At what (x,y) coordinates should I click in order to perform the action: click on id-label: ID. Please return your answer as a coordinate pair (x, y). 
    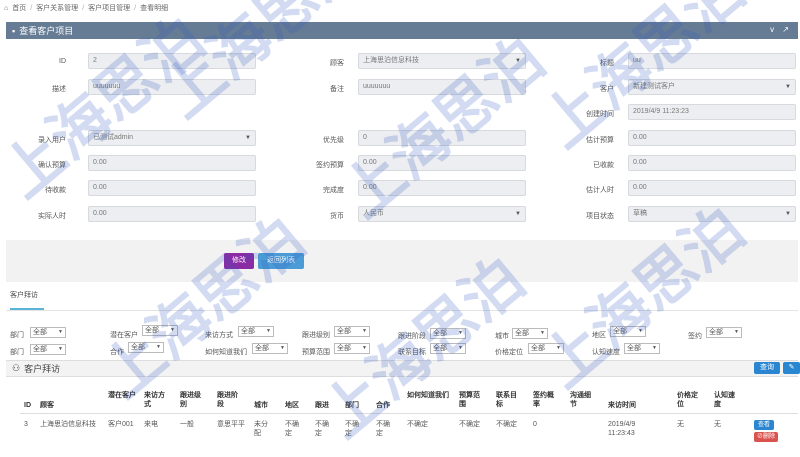
    Looking at the image, I should click on (62, 61).